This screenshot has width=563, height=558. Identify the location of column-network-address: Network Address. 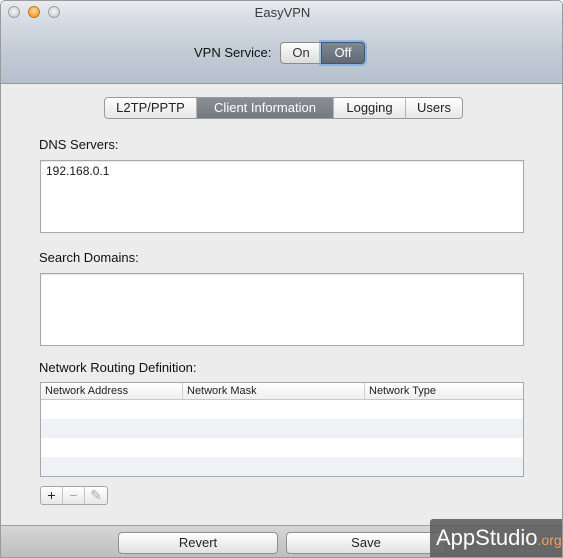
(112, 391).